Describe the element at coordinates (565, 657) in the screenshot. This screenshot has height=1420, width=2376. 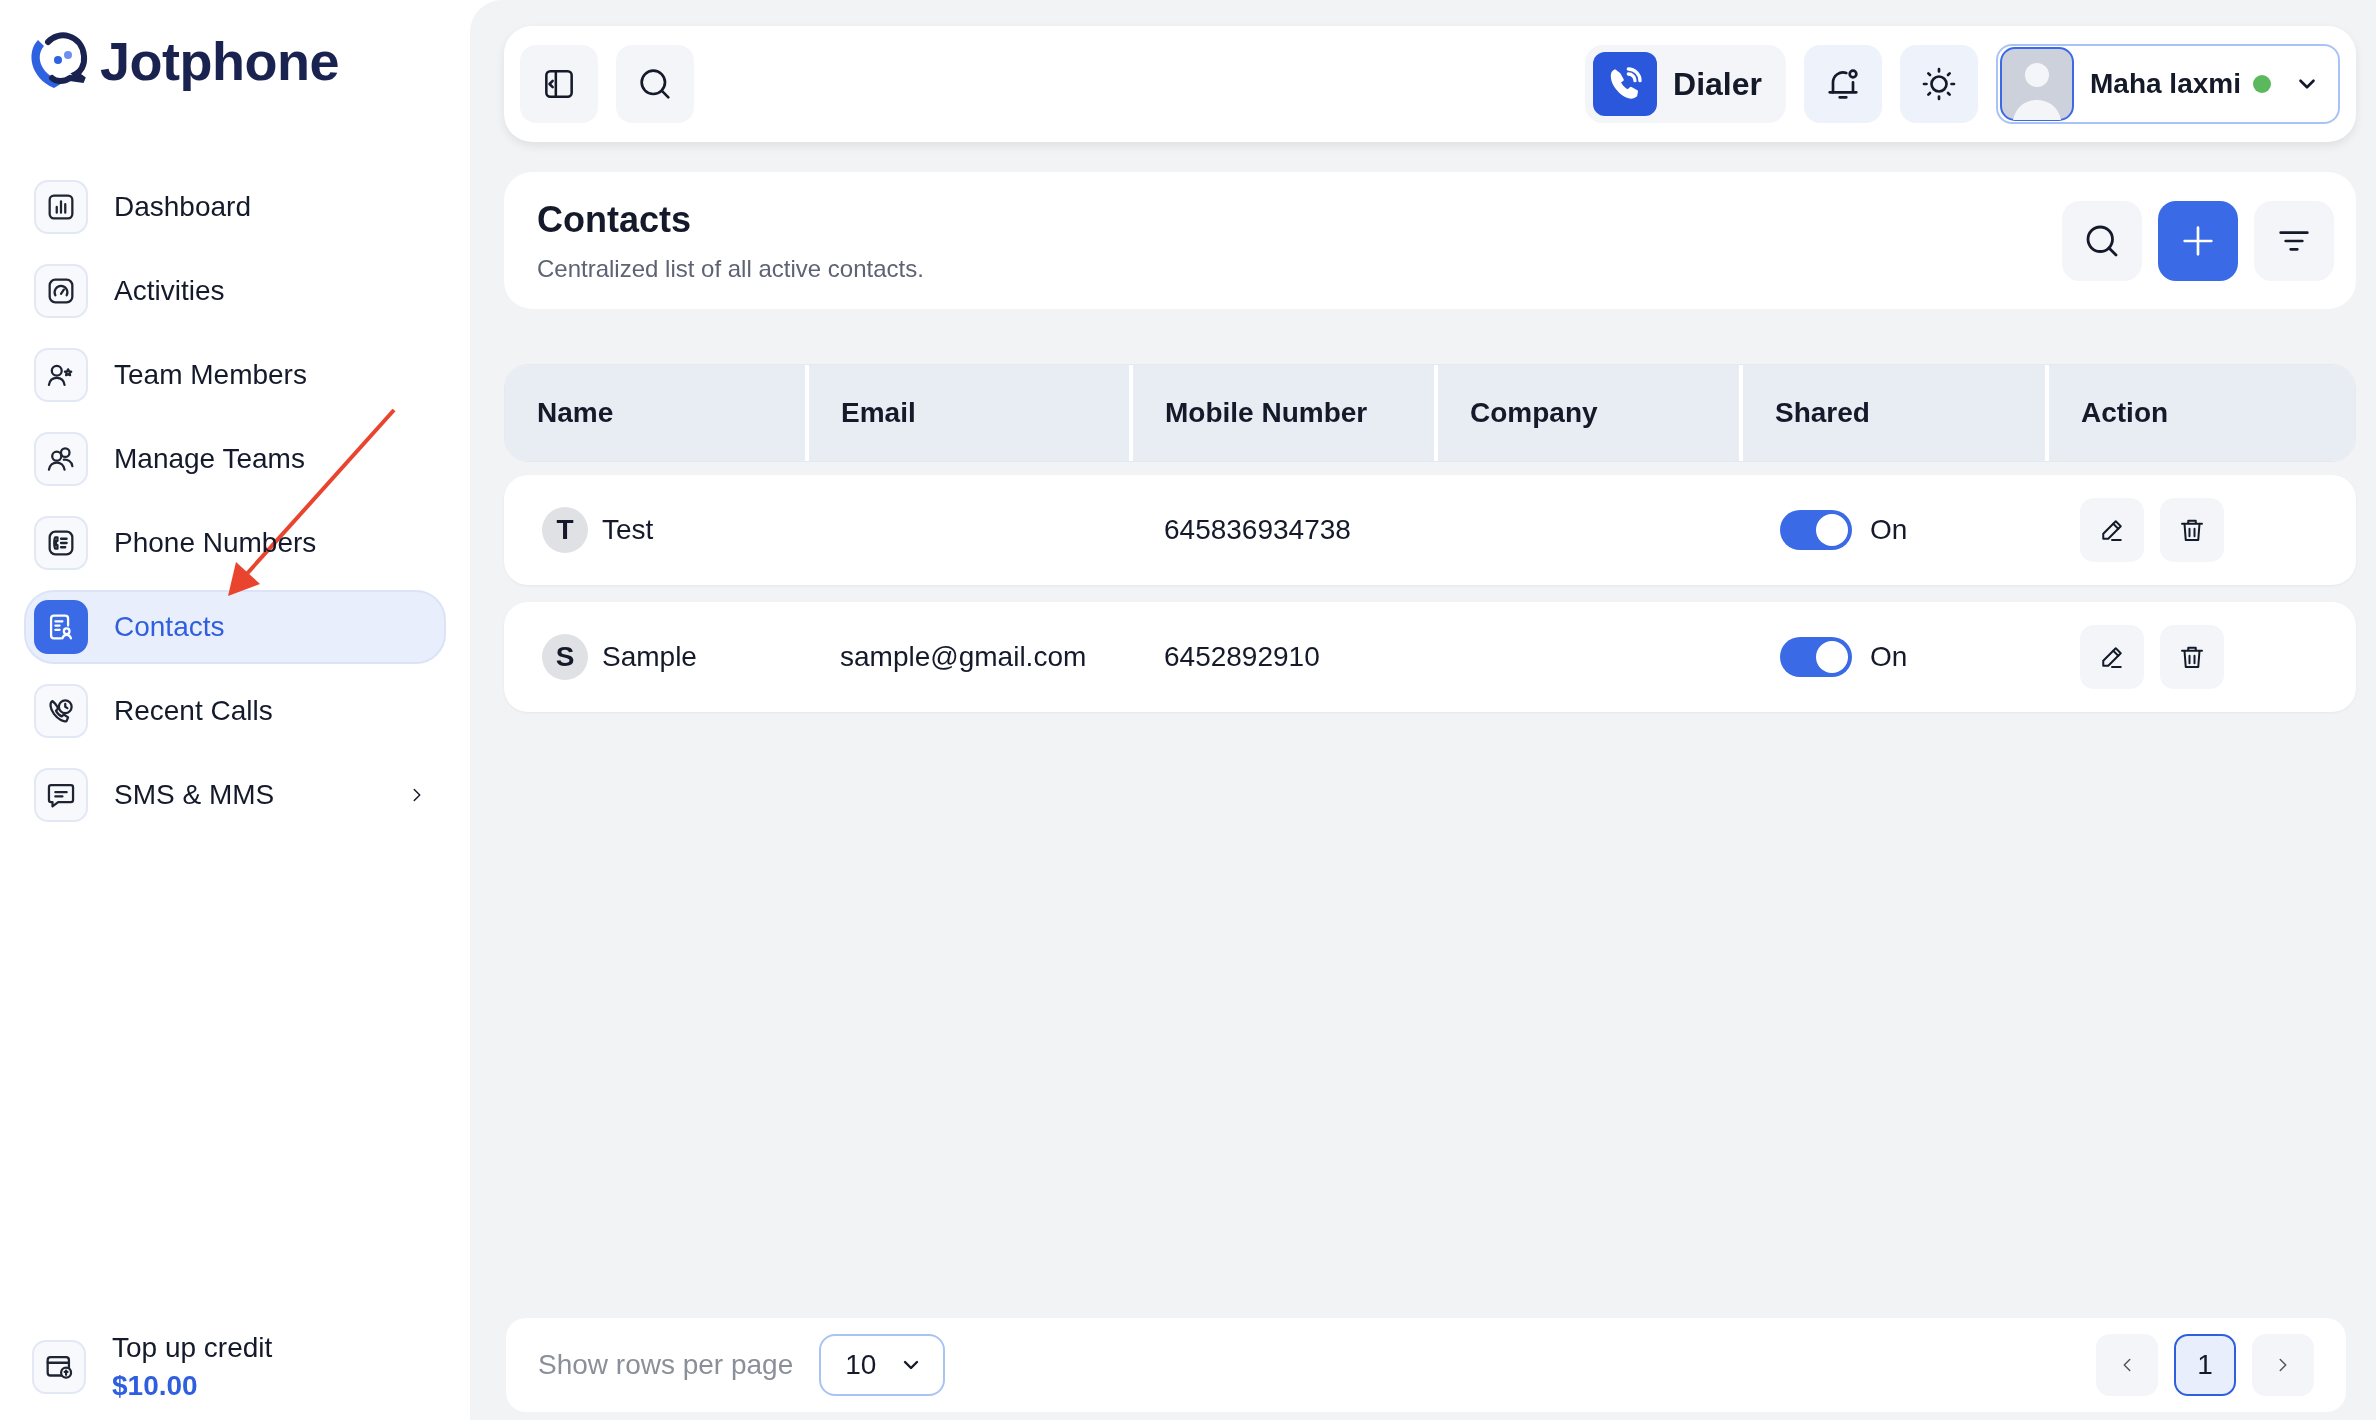
I see `initial-avatar: S` at that location.